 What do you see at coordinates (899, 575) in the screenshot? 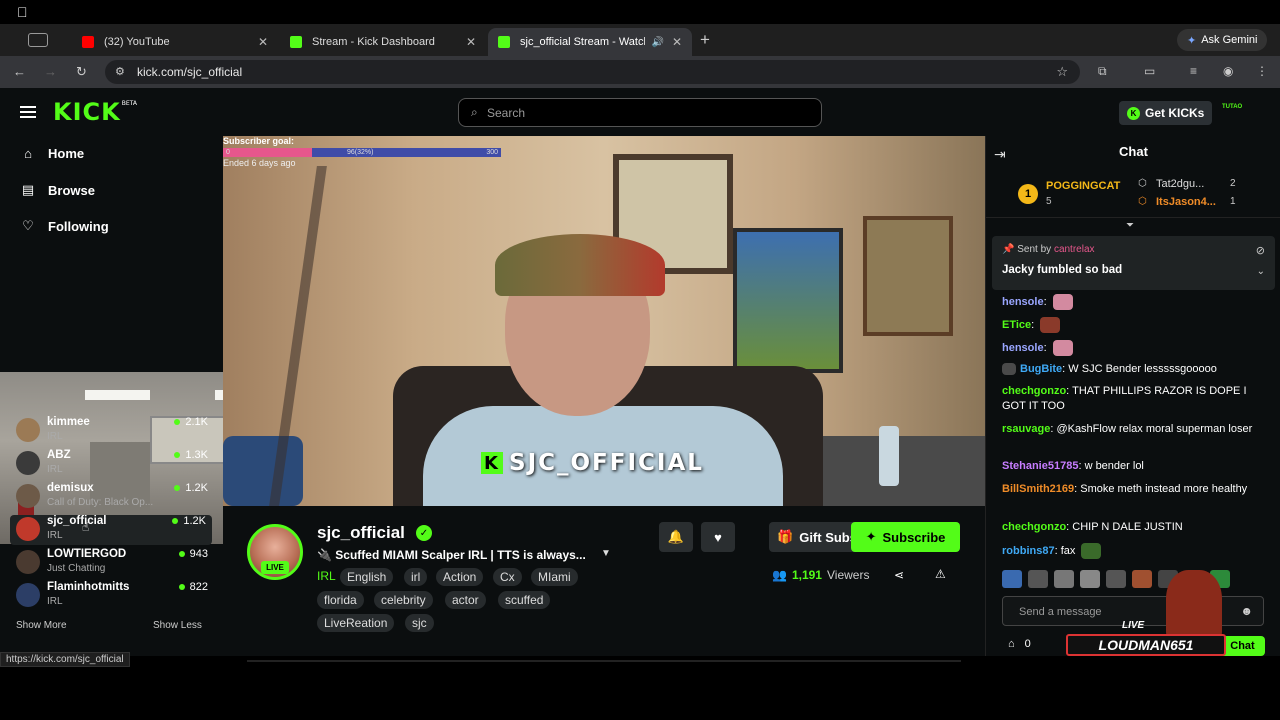
I see `share-icon: ⋖` at bounding box center [899, 575].